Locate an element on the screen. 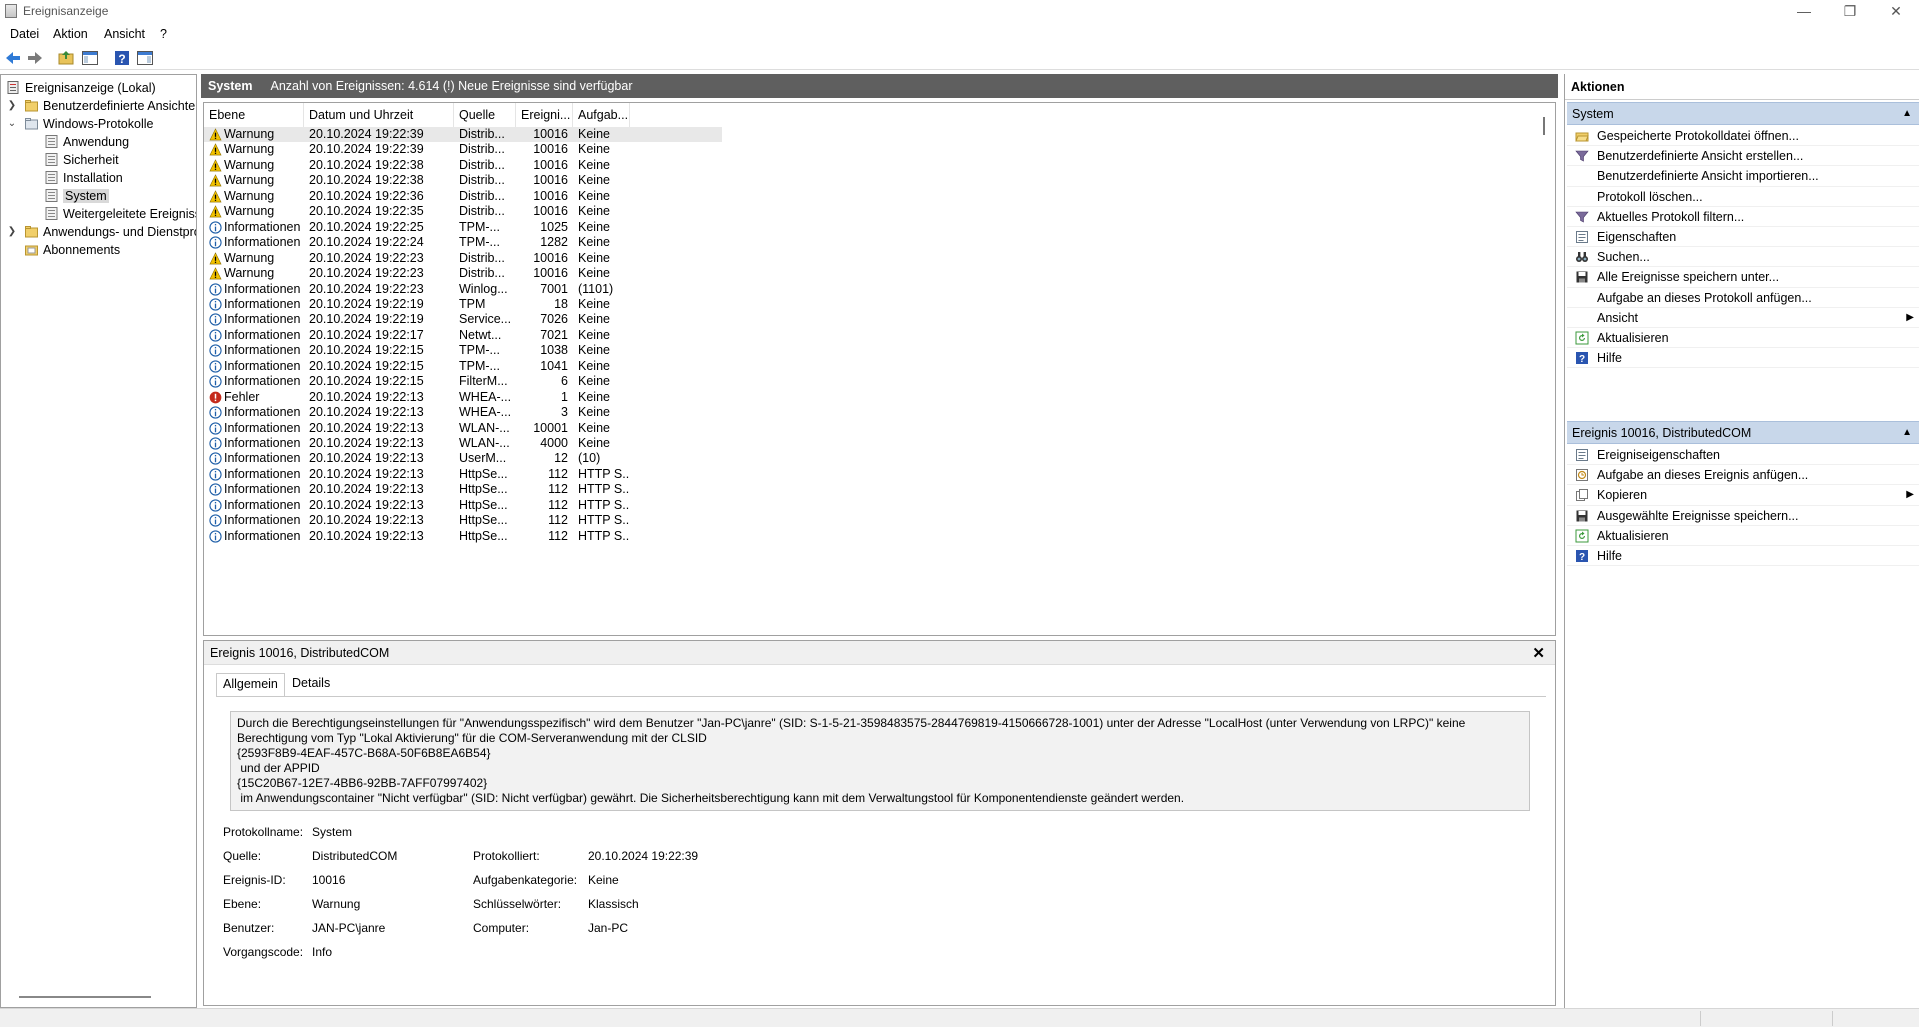 Image resolution: width=1919 pixels, height=1027 pixels. event-id: 10016 is located at coordinates (550, 195).